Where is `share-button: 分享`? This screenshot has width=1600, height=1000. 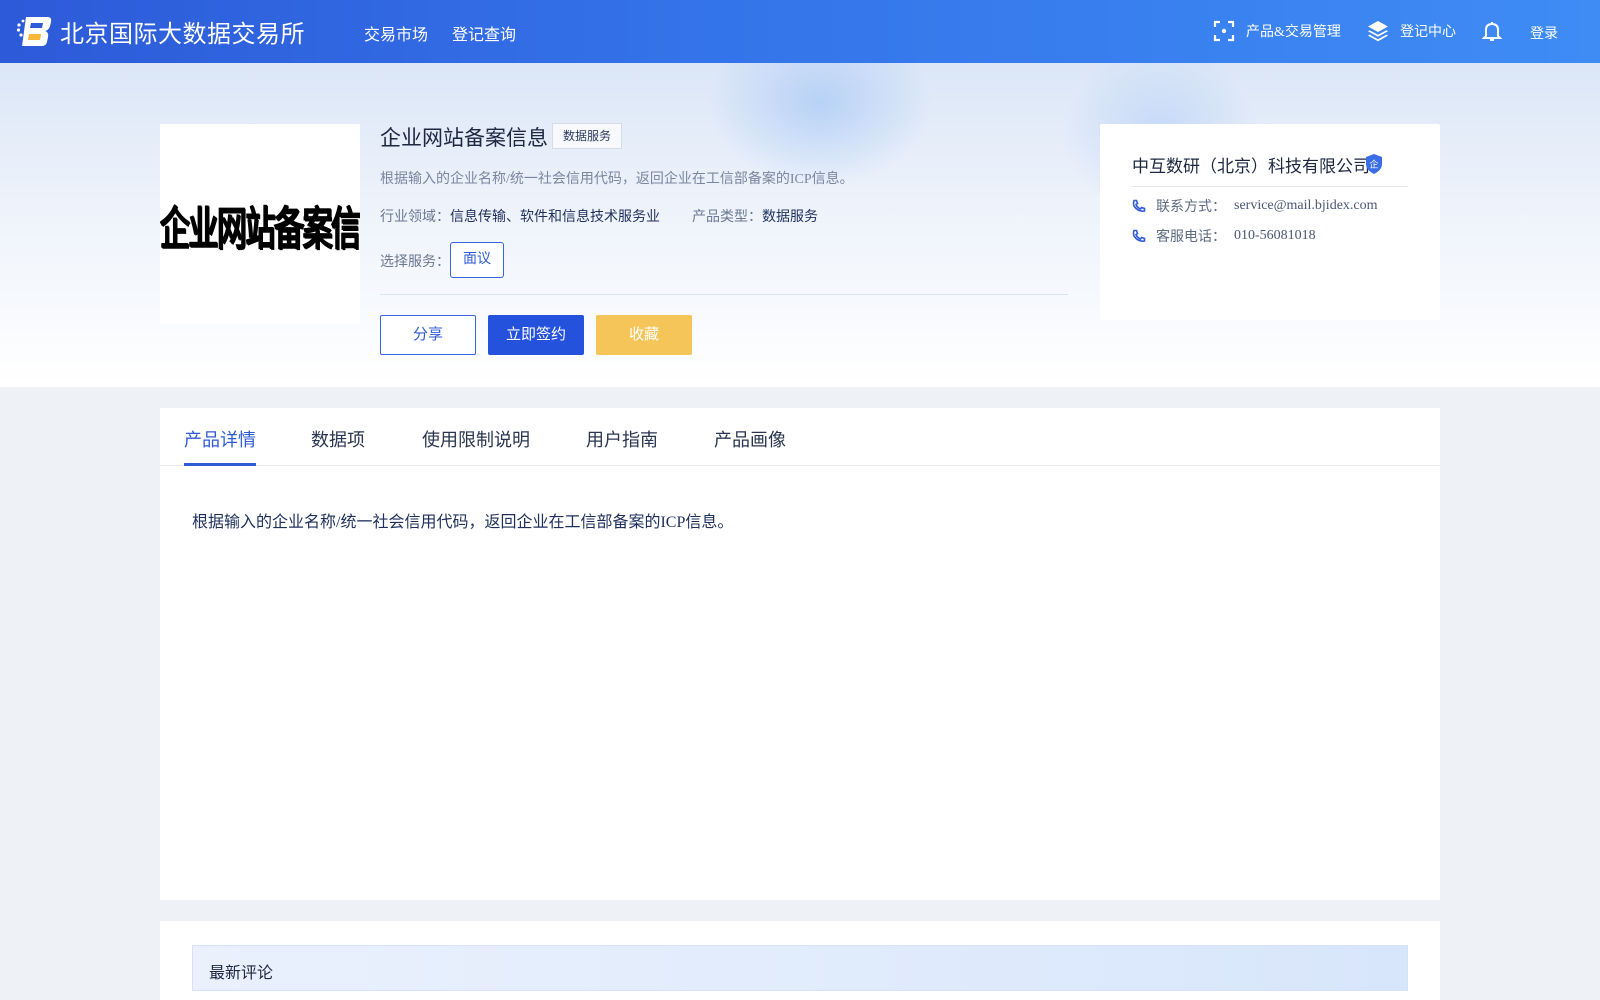
share-button: 分享 is located at coordinates (428, 335).